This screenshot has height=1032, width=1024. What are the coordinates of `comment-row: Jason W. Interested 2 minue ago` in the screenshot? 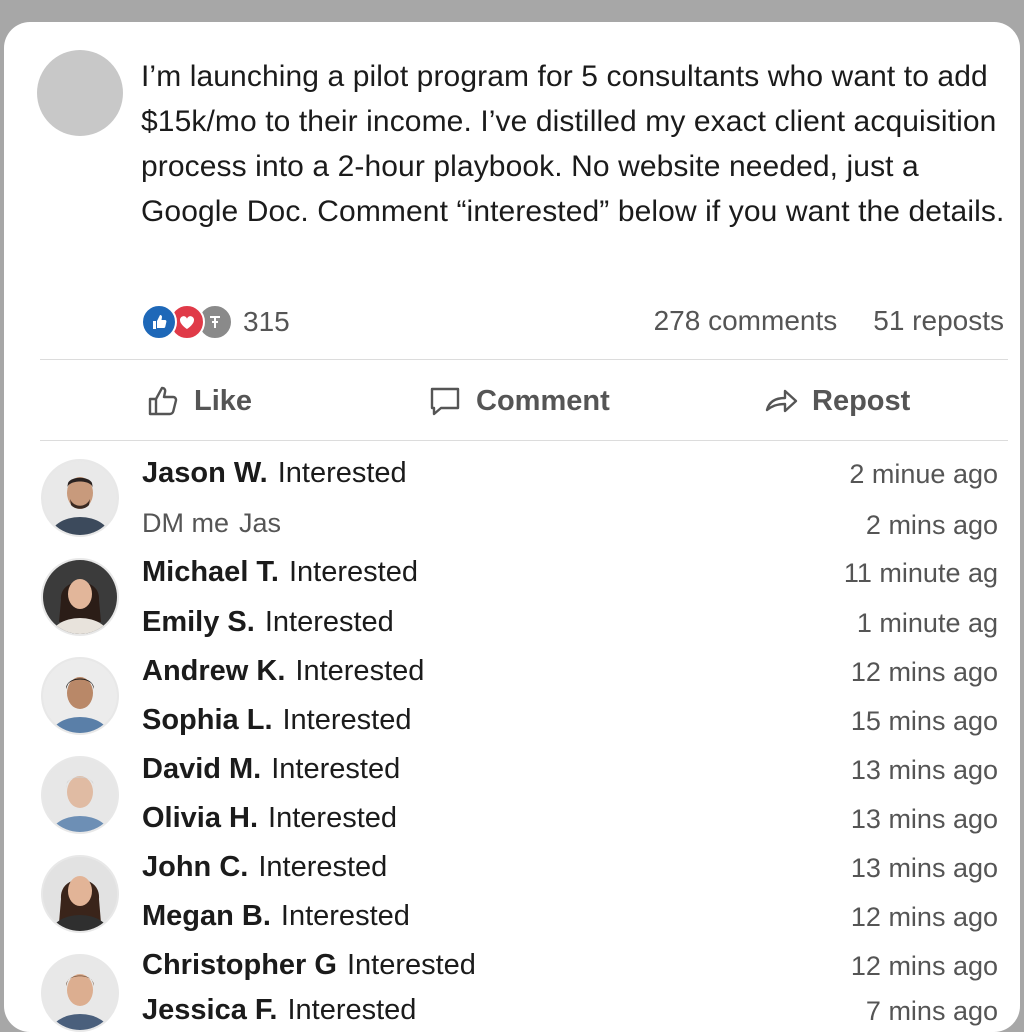 It's located at (512, 476).